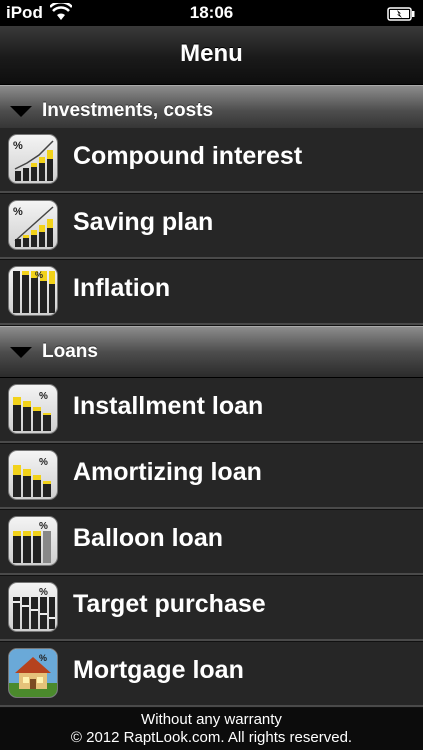 The height and width of the screenshot is (750, 423). Describe the element at coordinates (158, 670) in the screenshot. I see `menu-item-label: Mortgage loan` at that location.